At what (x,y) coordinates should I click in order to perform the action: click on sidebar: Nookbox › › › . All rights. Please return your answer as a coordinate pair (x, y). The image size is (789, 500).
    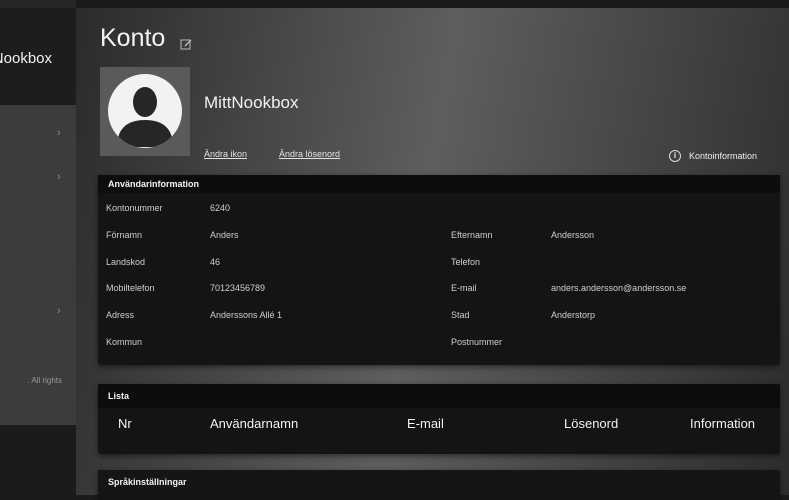
    Looking at the image, I should click on (38, 247).